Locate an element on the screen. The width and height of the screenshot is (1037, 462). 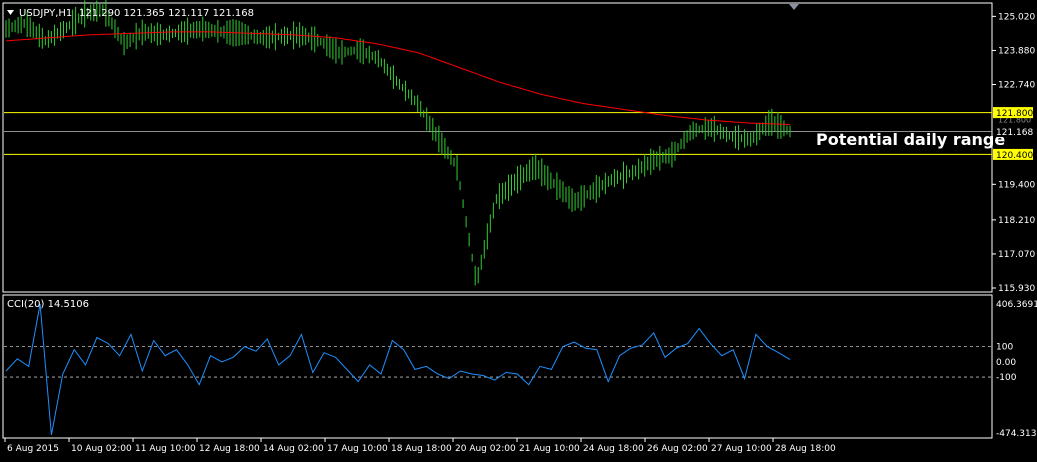
time-tick-label: 6 Aug 2015 is located at coordinates (33, 449).